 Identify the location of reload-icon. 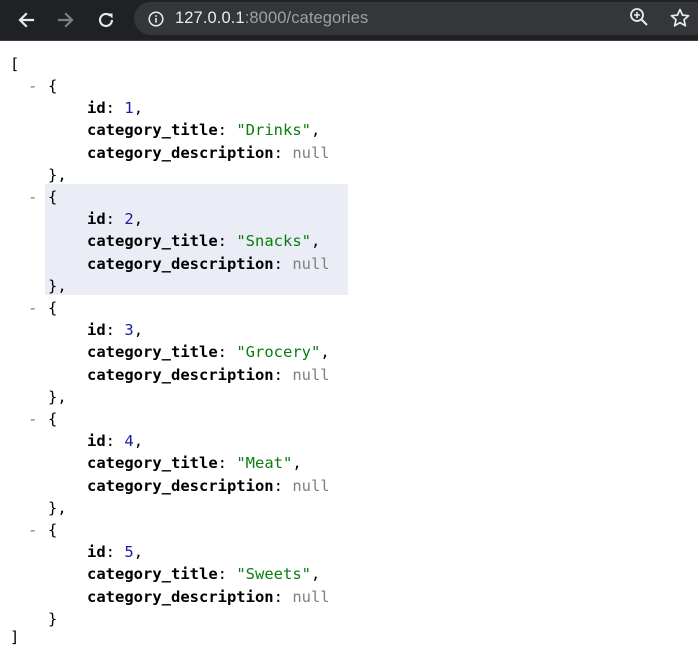
(106, 20).